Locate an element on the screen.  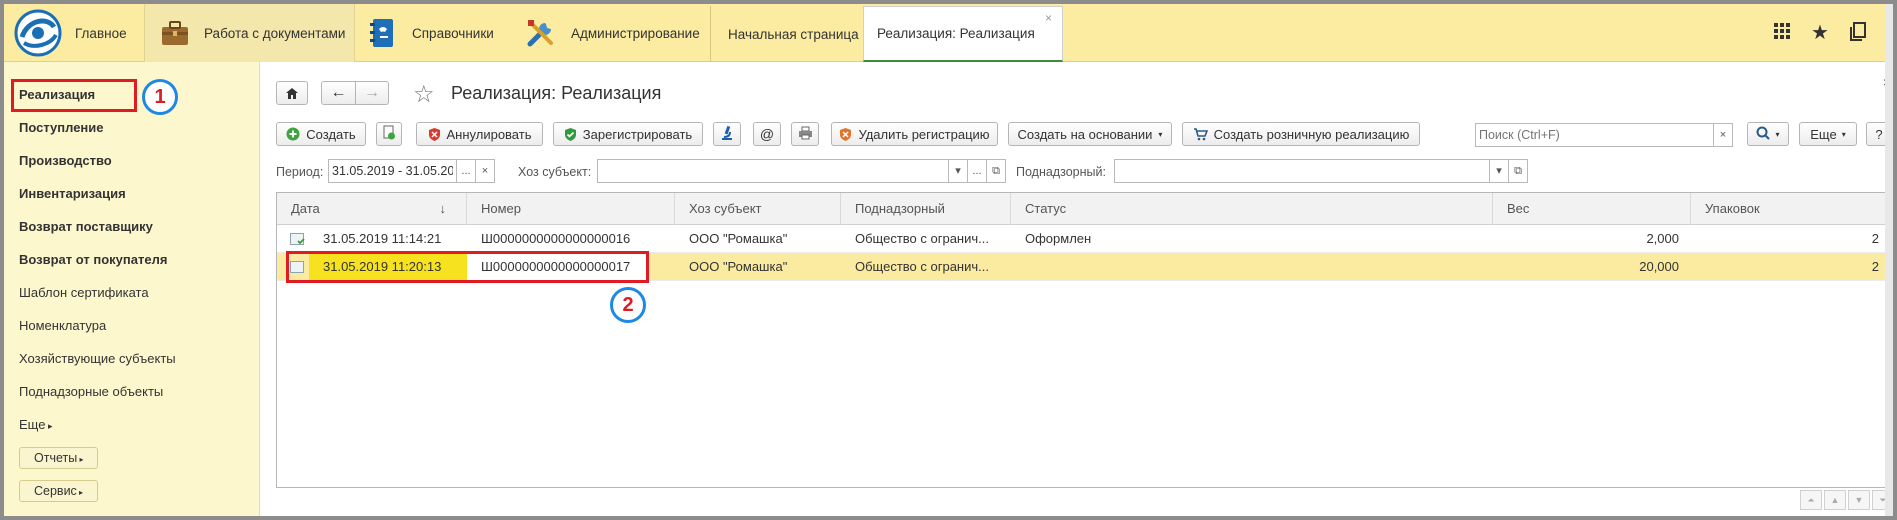
col-status: Статус is located at coordinates (1252, 209).